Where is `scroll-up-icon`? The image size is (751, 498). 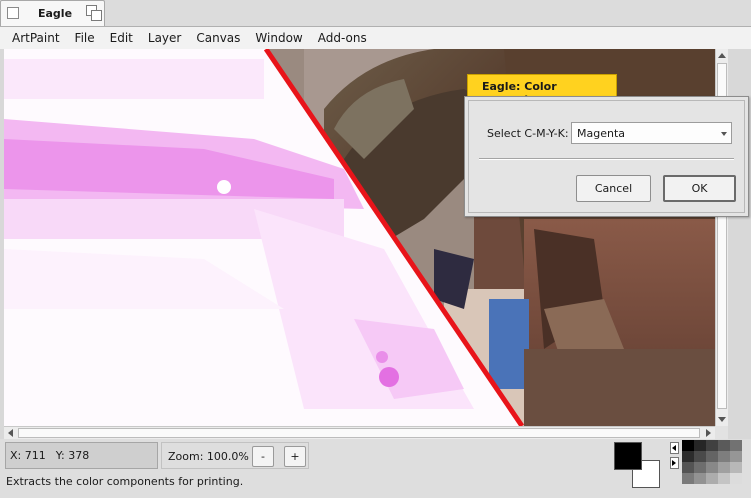
scroll-up-icon is located at coordinates (722, 55).